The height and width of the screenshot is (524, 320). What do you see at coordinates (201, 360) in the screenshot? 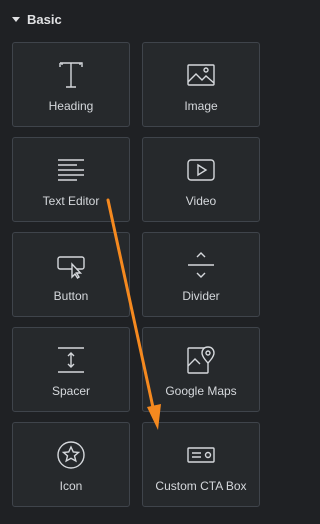
I see `google-maps-icon` at bounding box center [201, 360].